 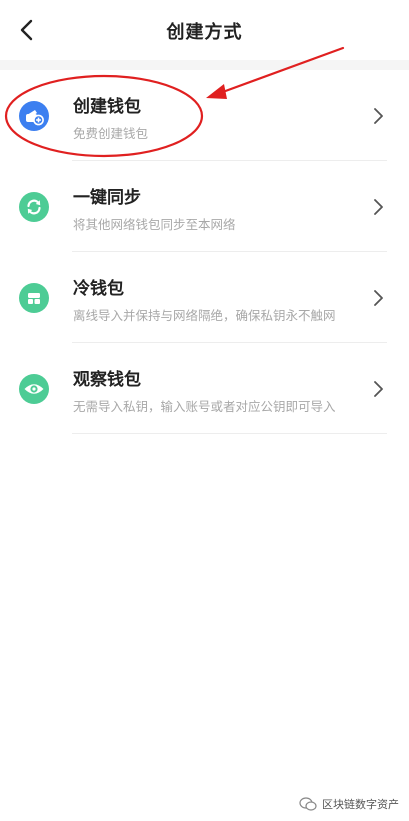 What do you see at coordinates (229, 433) in the screenshot?
I see `row-divider` at bounding box center [229, 433].